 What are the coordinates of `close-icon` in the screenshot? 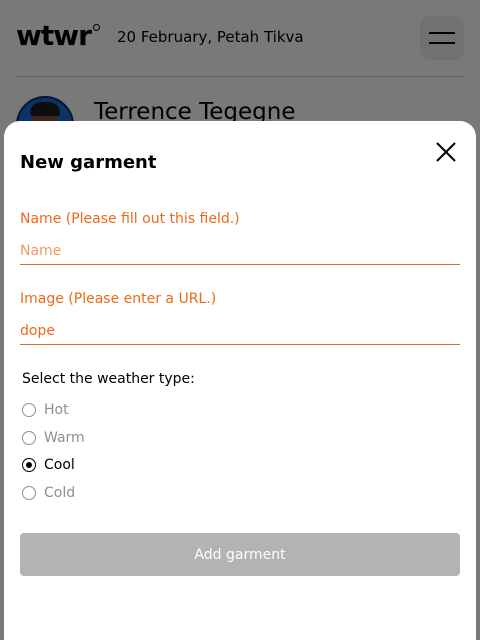 It's located at (446, 152).